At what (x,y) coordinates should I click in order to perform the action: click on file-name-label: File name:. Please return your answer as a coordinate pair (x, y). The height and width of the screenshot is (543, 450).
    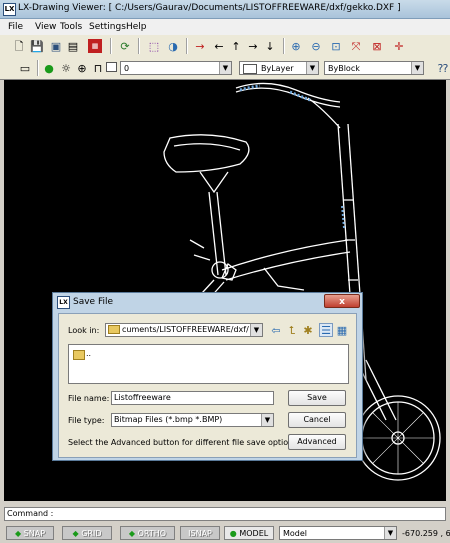
    Looking at the image, I should click on (89, 398).